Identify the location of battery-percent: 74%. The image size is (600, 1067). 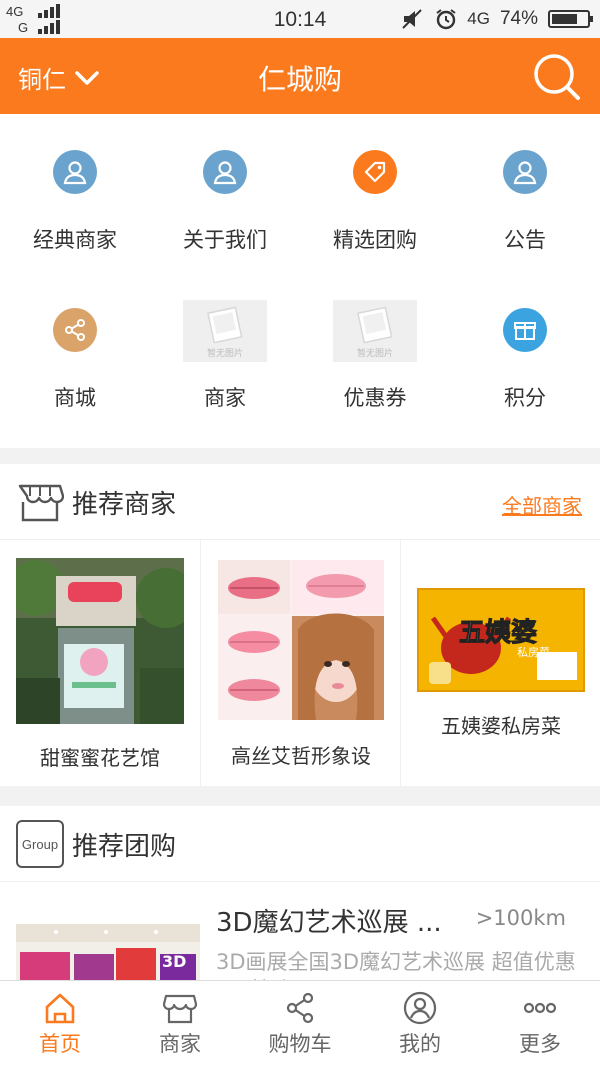
(518, 18).